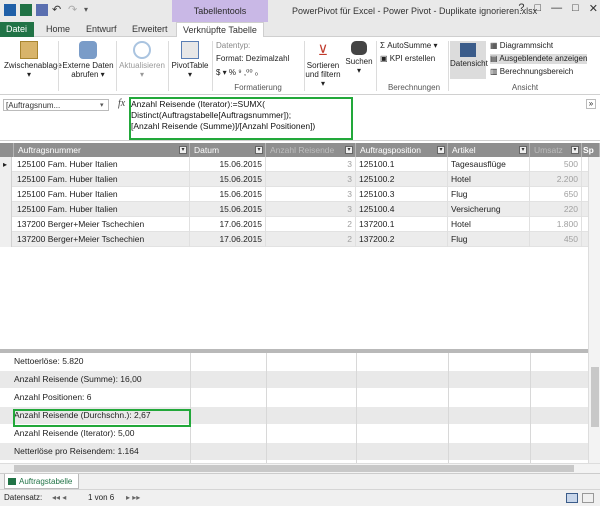 The image size is (600, 506). What do you see at coordinates (588, 498) in the screenshot?
I see `diagram-view-status-icon` at bounding box center [588, 498].